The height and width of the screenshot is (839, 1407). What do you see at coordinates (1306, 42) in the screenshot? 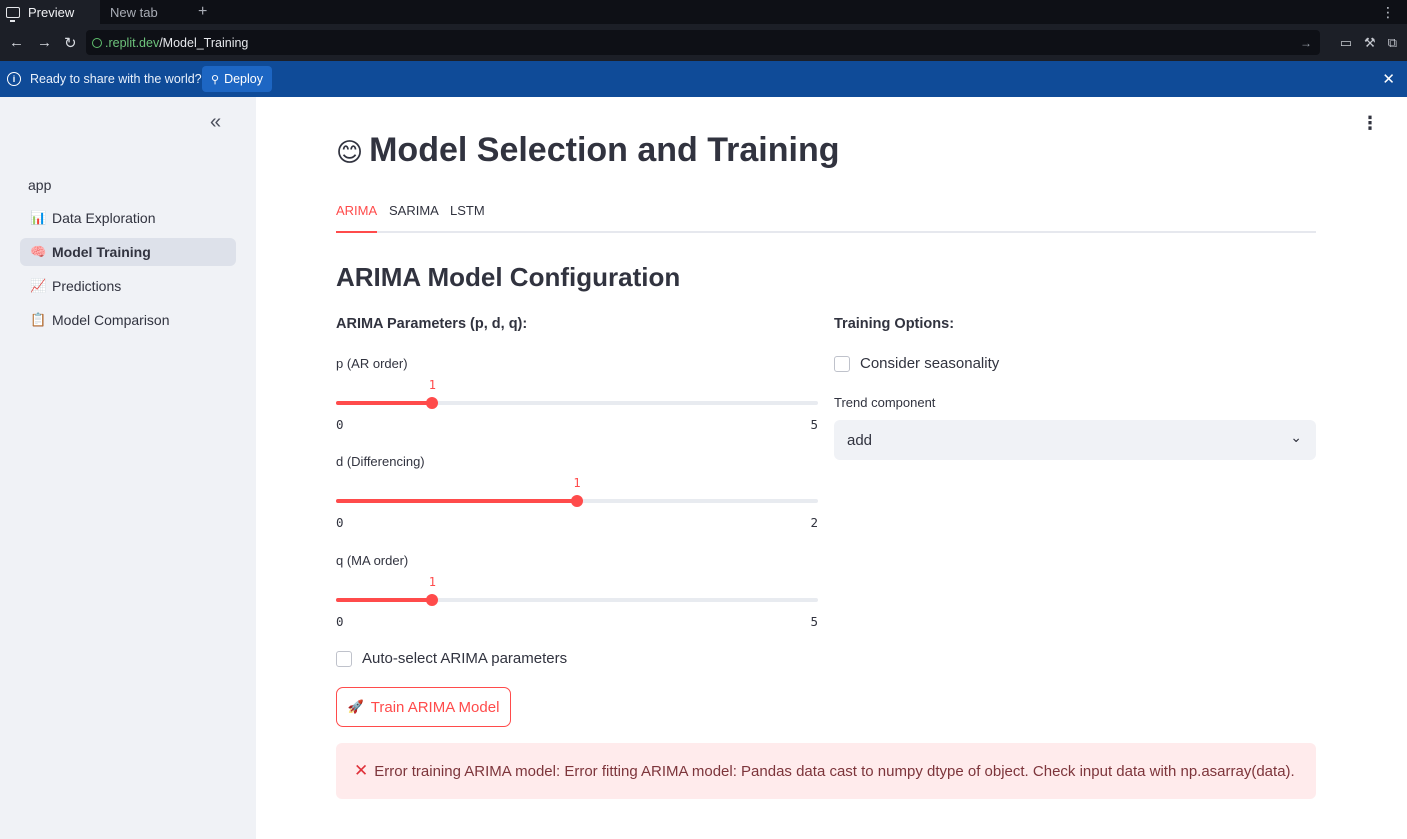
I see `go-arrow-icon: →` at bounding box center [1306, 42].